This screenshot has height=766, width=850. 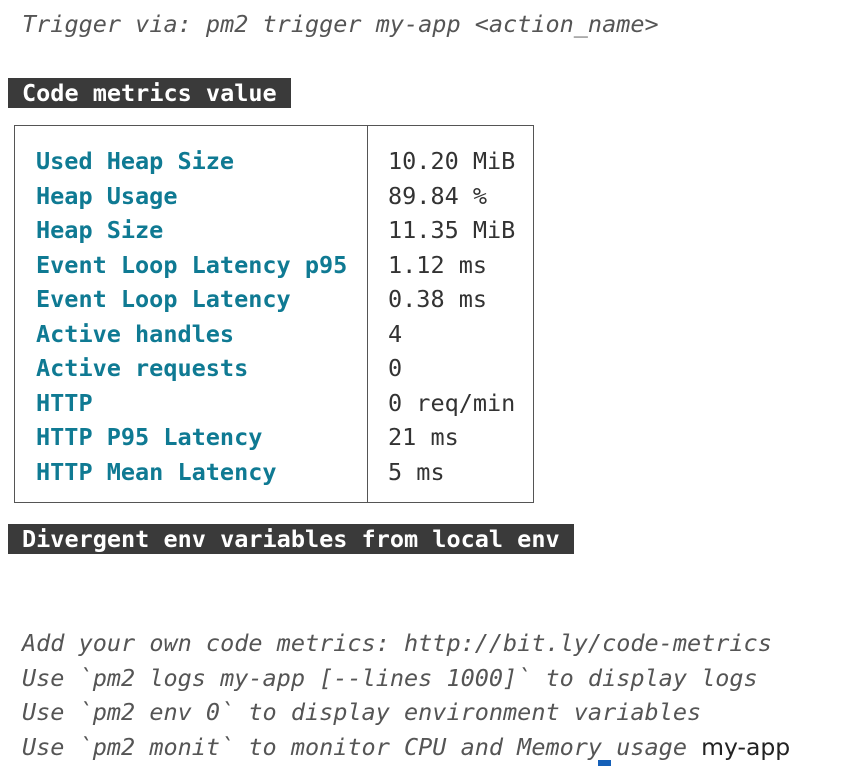 I want to click on metric-name: Heap Size, so click(x=100, y=230).